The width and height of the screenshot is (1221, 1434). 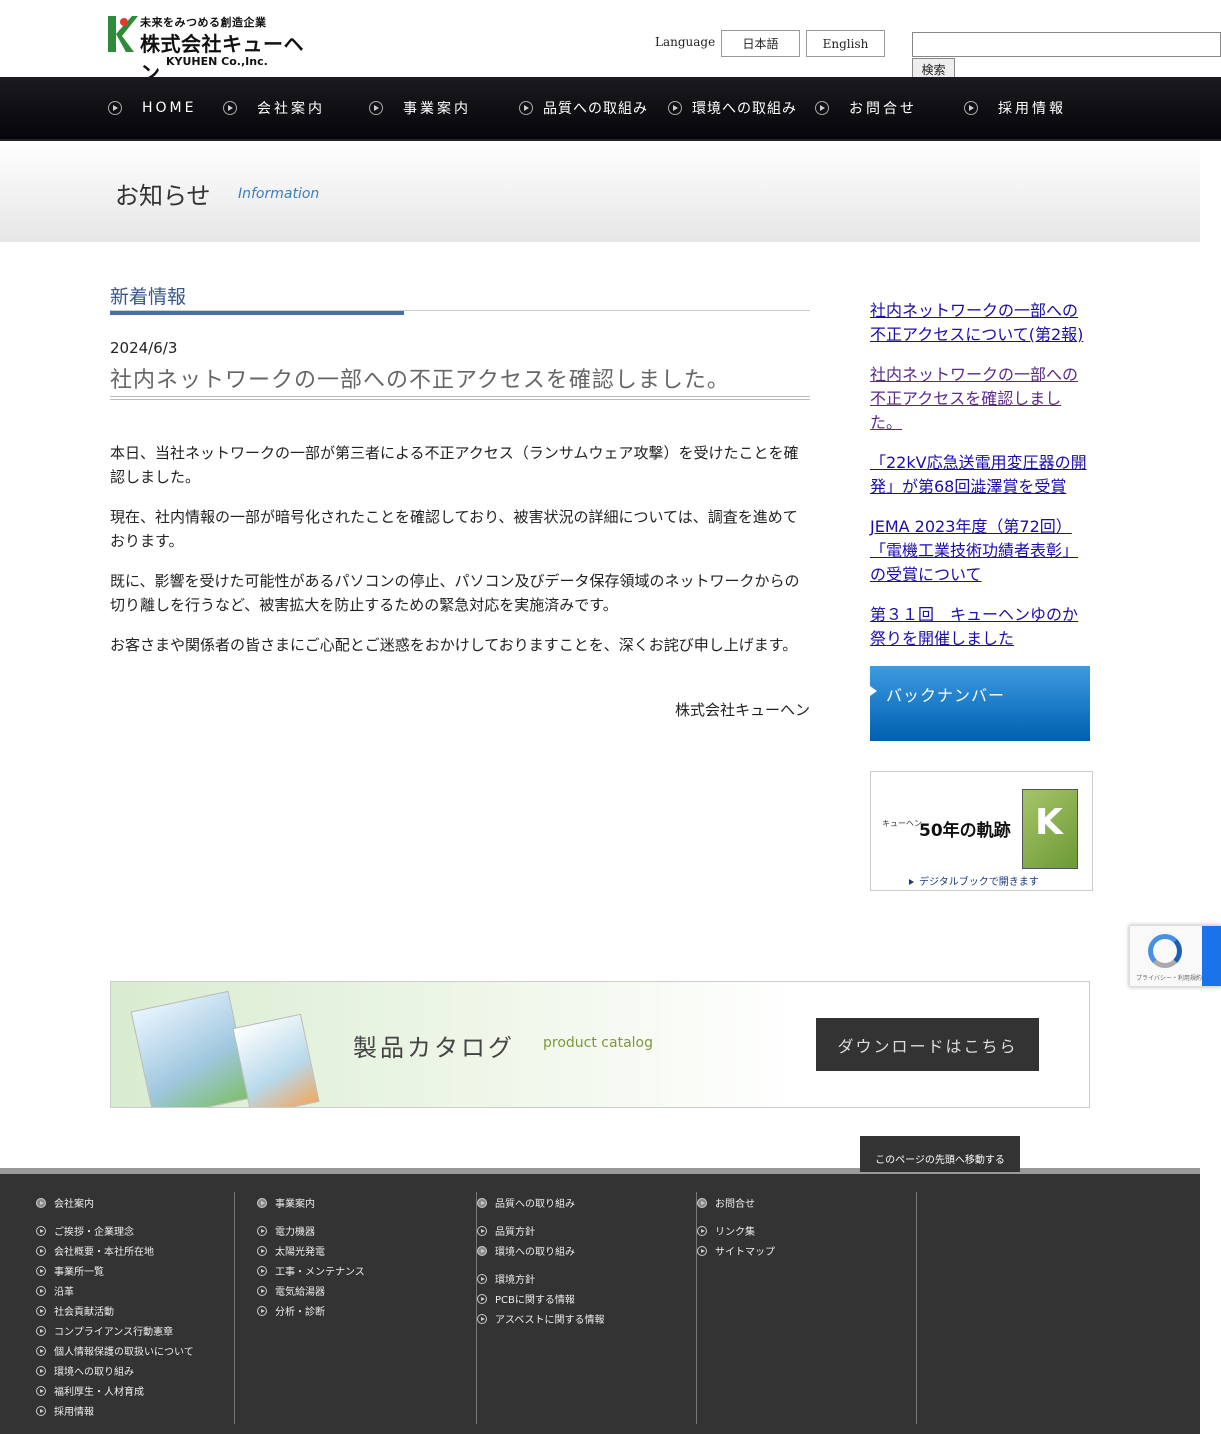 I want to click on nav-item-quality: 品質への取組み, so click(x=583, y=108).